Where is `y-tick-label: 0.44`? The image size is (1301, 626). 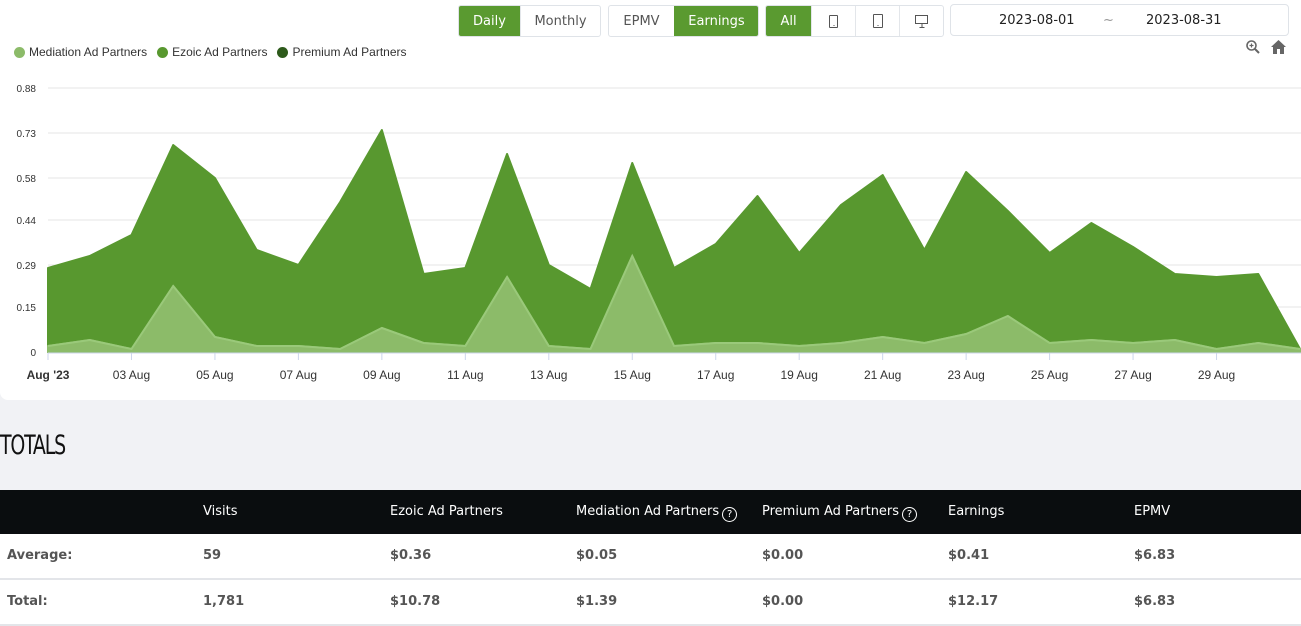 y-tick-label: 0.44 is located at coordinates (27, 221).